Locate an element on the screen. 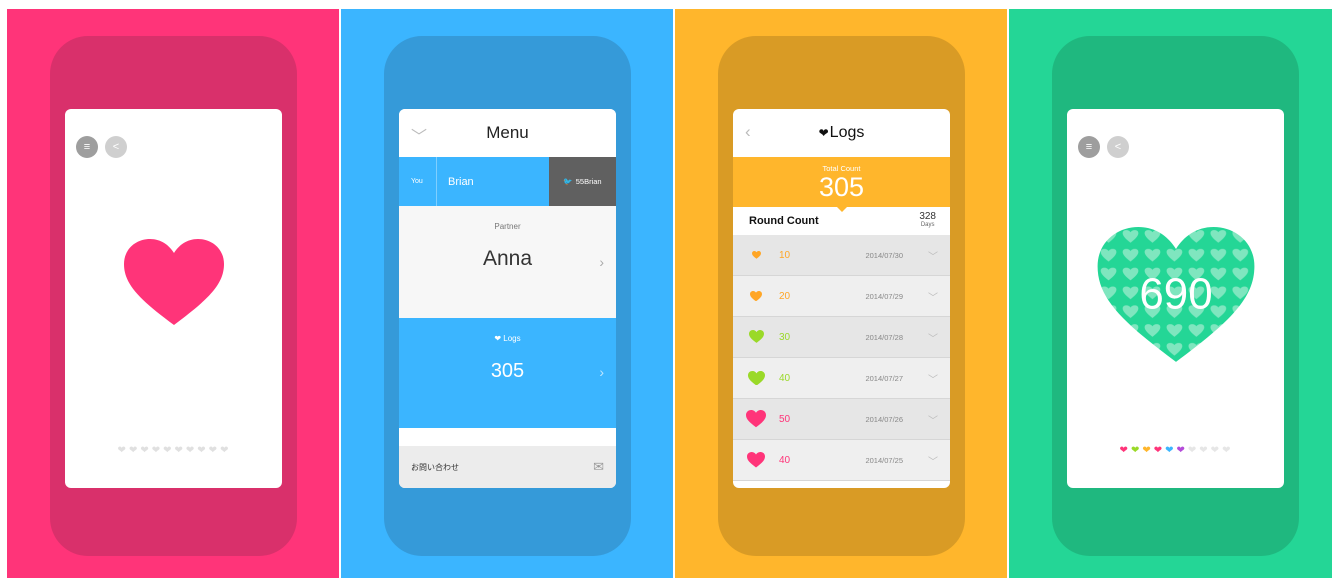 The image size is (1332, 578). count-value: 690 is located at coordinates (1175, 294).